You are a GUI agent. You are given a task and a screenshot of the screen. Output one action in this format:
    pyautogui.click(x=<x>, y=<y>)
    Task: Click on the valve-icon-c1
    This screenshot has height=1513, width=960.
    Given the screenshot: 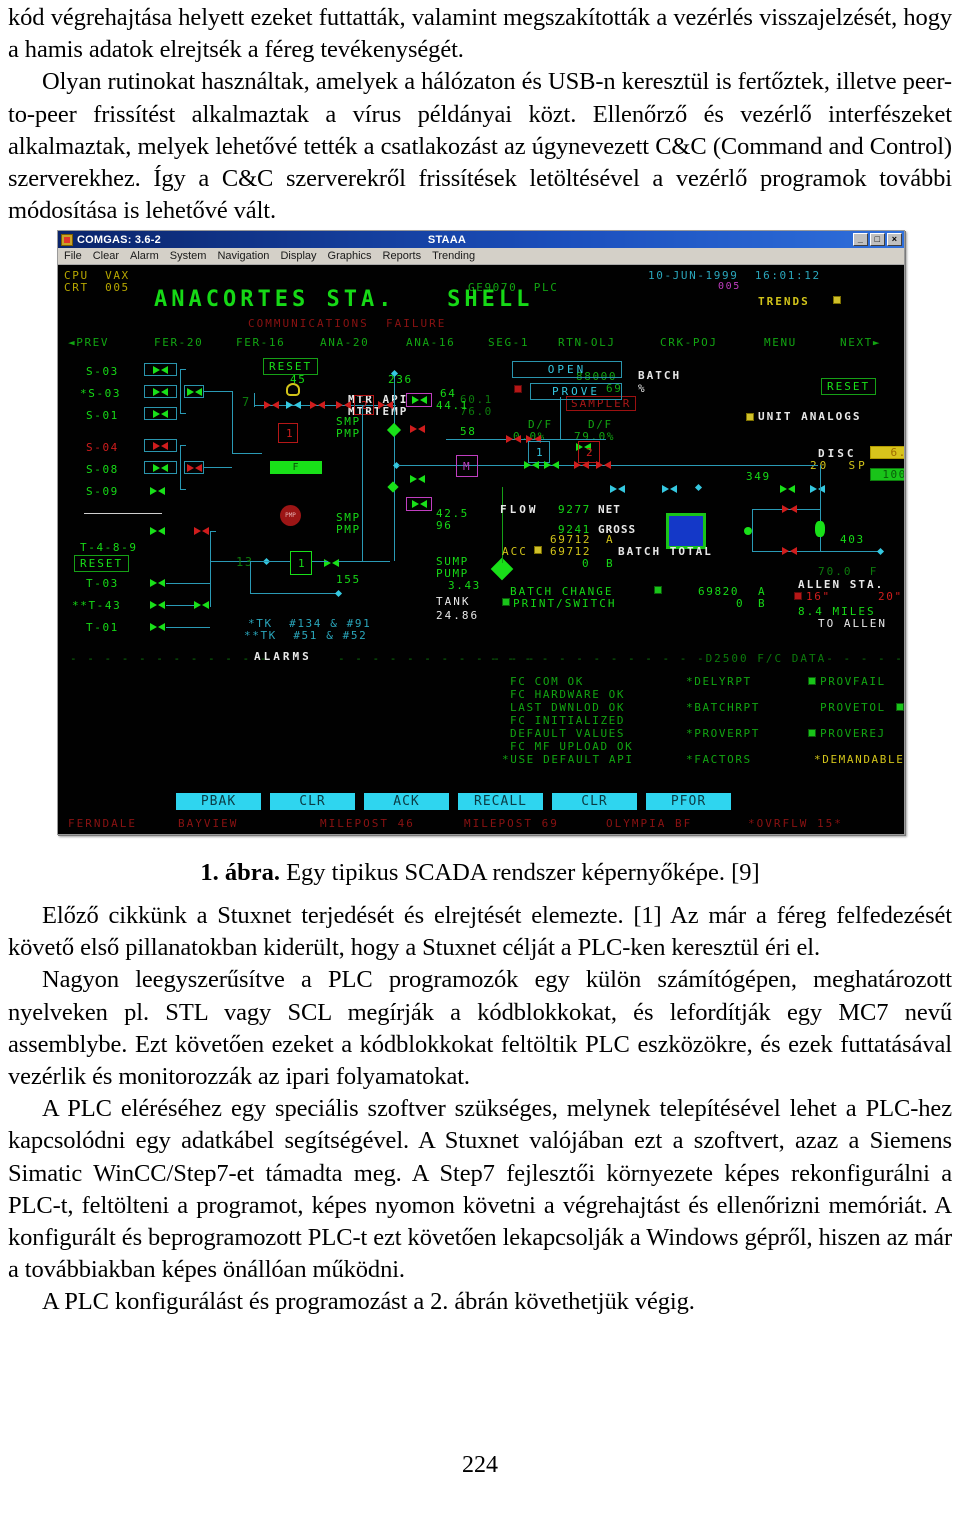 What is the action you would take?
    pyautogui.click(x=271, y=405)
    